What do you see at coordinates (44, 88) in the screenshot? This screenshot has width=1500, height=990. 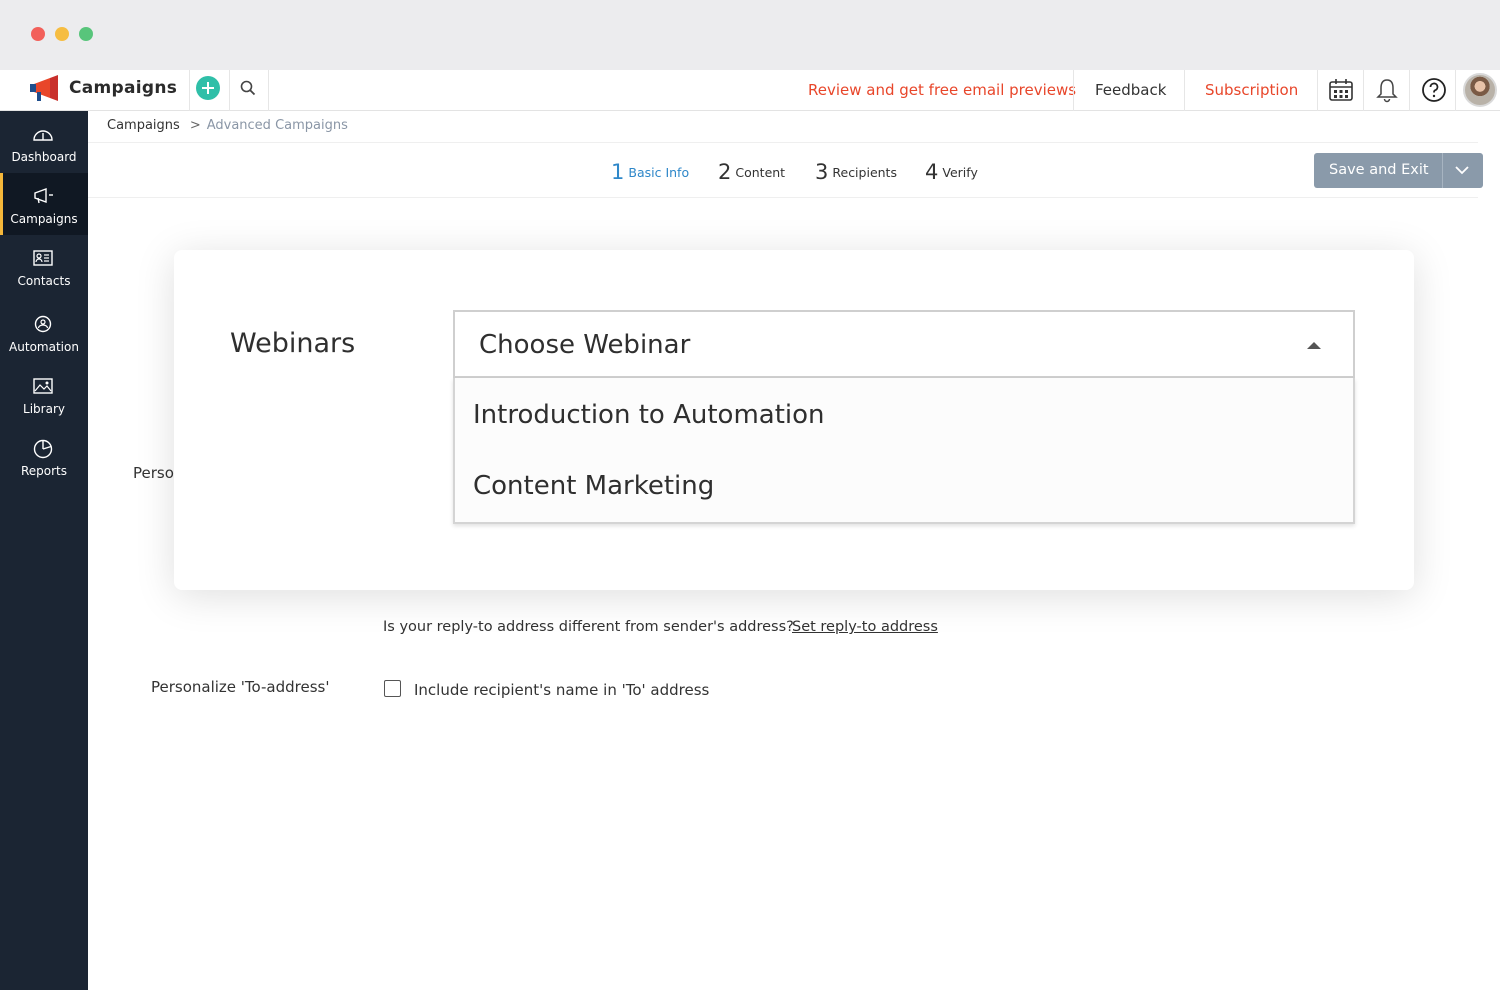 I see `campaigns-logo-icon` at bounding box center [44, 88].